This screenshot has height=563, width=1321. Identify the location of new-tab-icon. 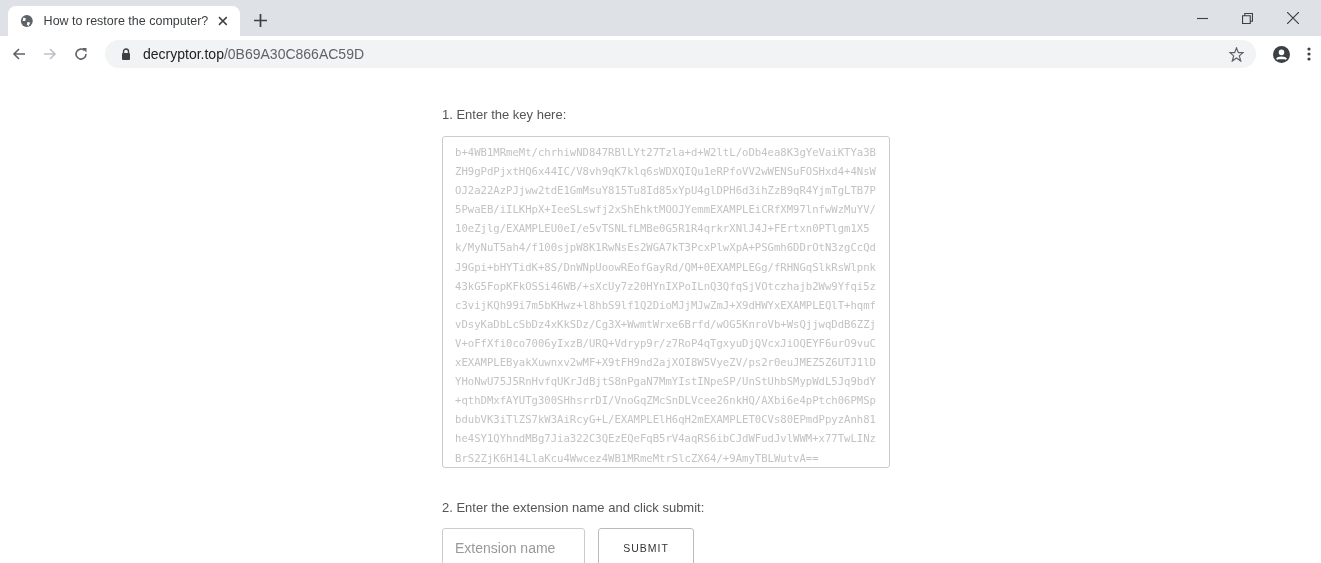
(260, 20).